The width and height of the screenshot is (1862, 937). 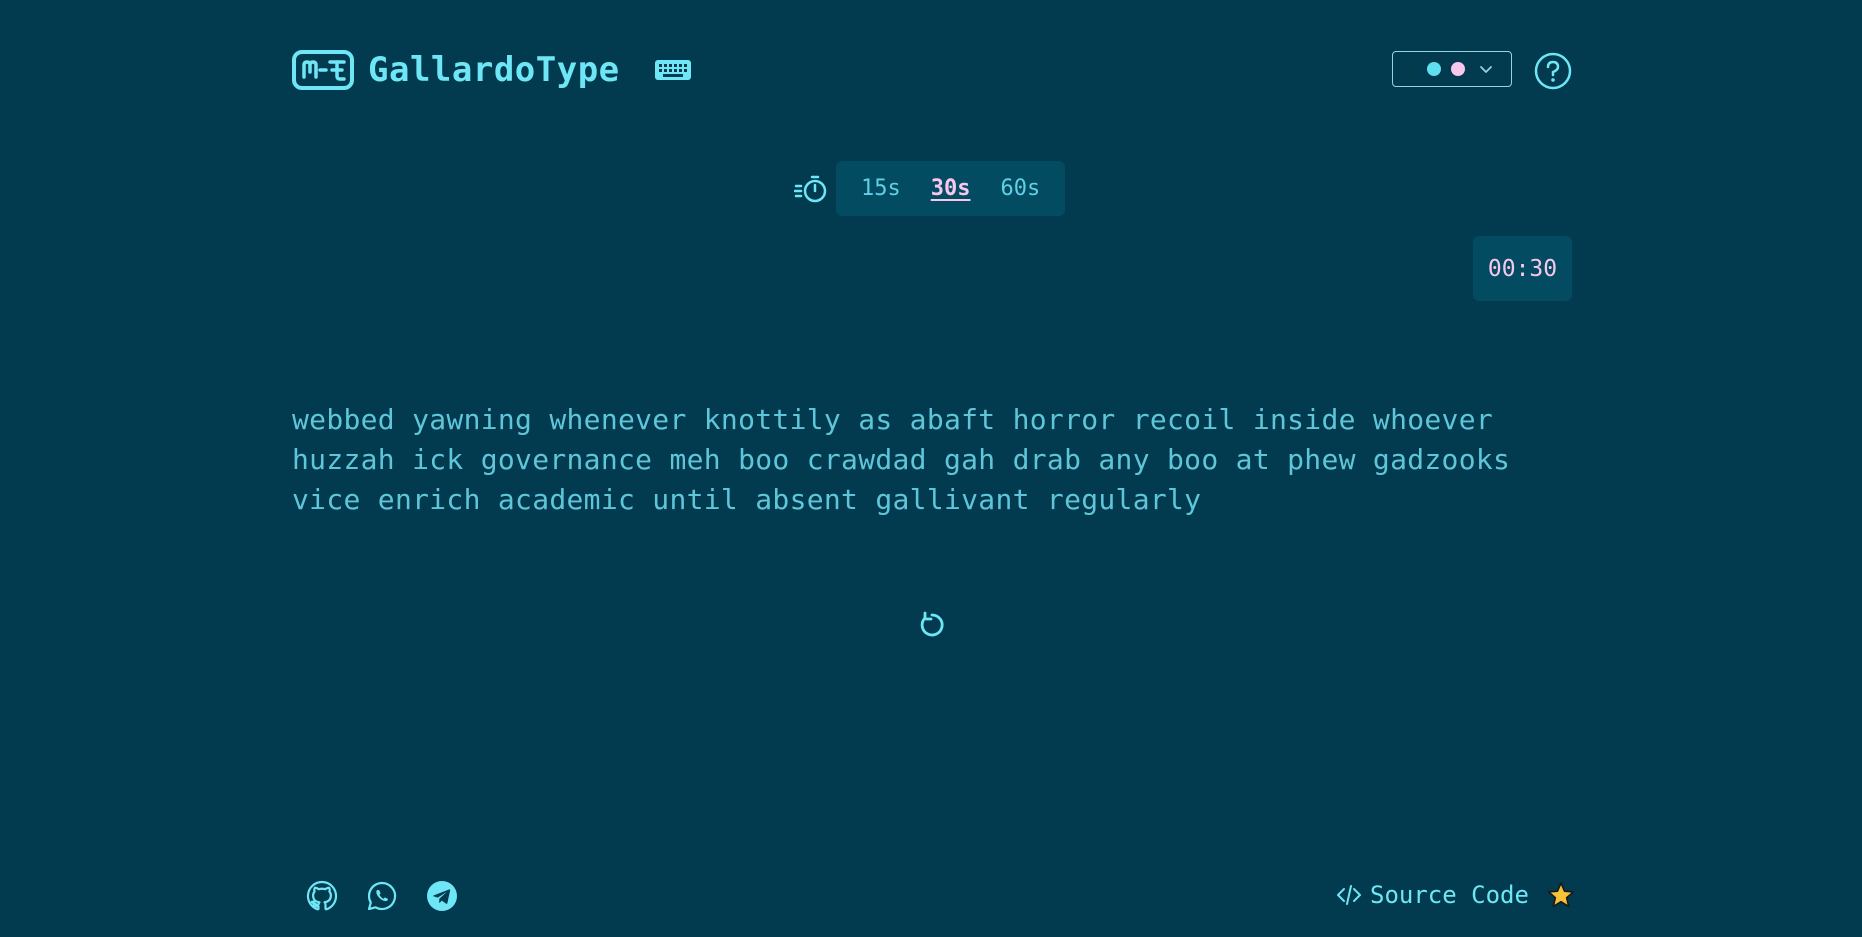 I want to click on restart-icon, so click(x=932, y=625).